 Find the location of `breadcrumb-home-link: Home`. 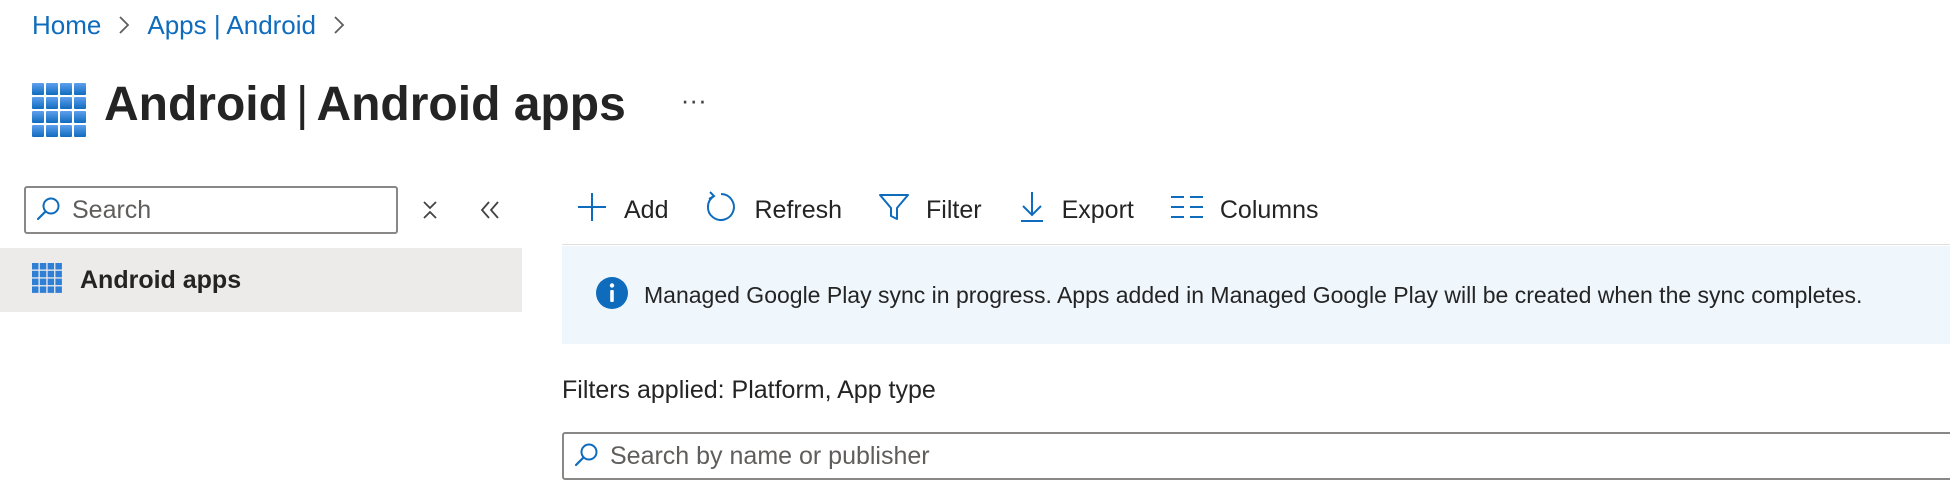

breadcrumb-home-link: Home is located at coordinates (66, 25).